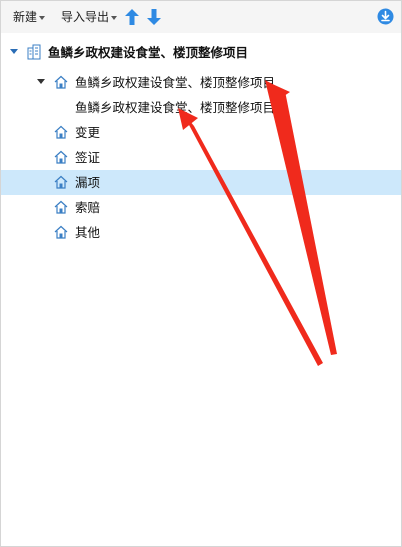 The height and width of the screenshot is (547, 402). What do you see at coordinates (201, 157) in the screenshot?
I see `tree-node-visa: 签证` at bounding box center [201, 157].